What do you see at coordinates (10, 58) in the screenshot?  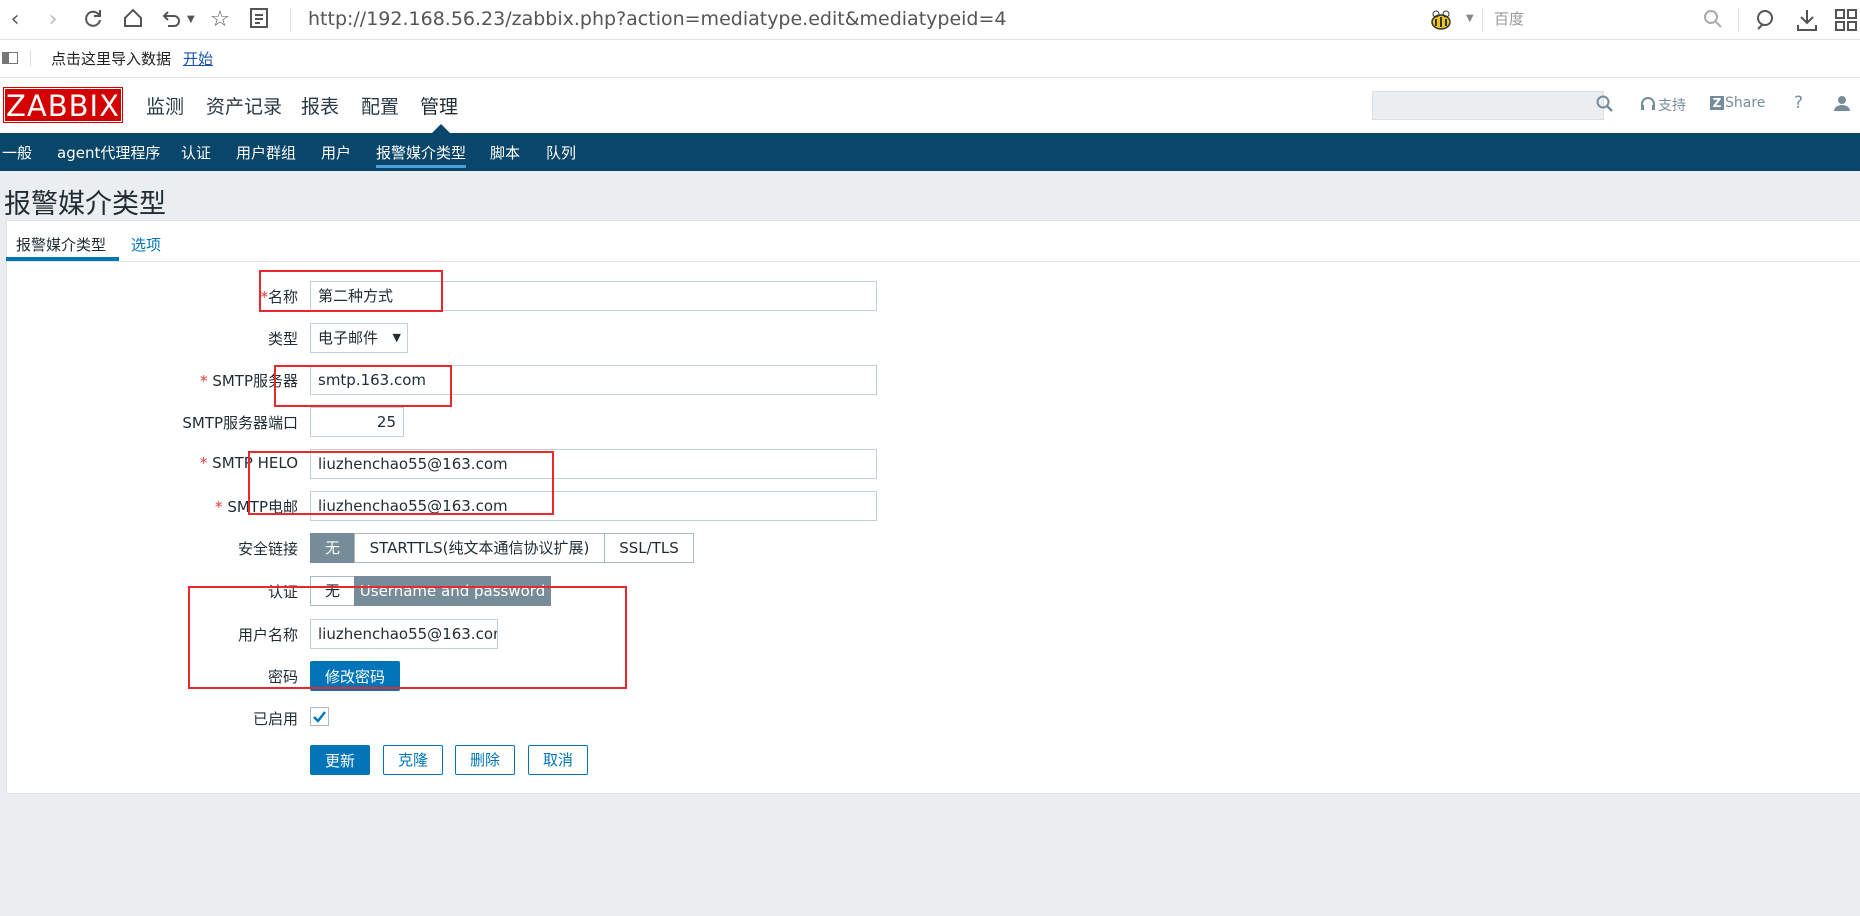 I see `sidebar-toggle-icon` at bounding box center [10, 58].